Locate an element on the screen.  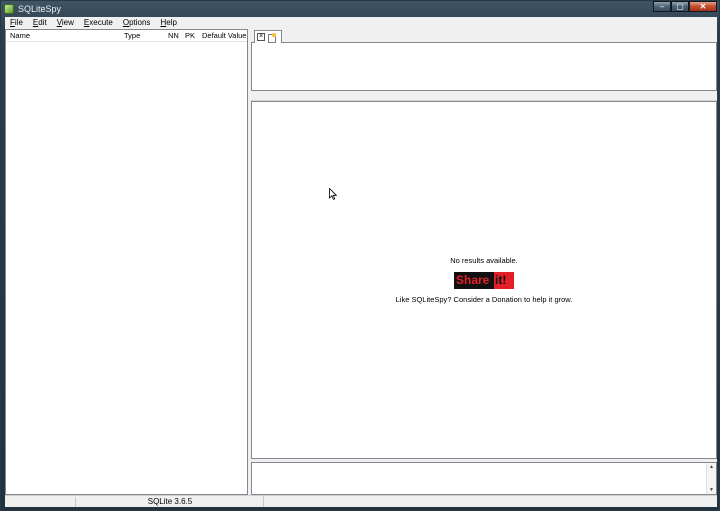
shareit-donate-logo: Share it! is located at coordinates (484, 280).